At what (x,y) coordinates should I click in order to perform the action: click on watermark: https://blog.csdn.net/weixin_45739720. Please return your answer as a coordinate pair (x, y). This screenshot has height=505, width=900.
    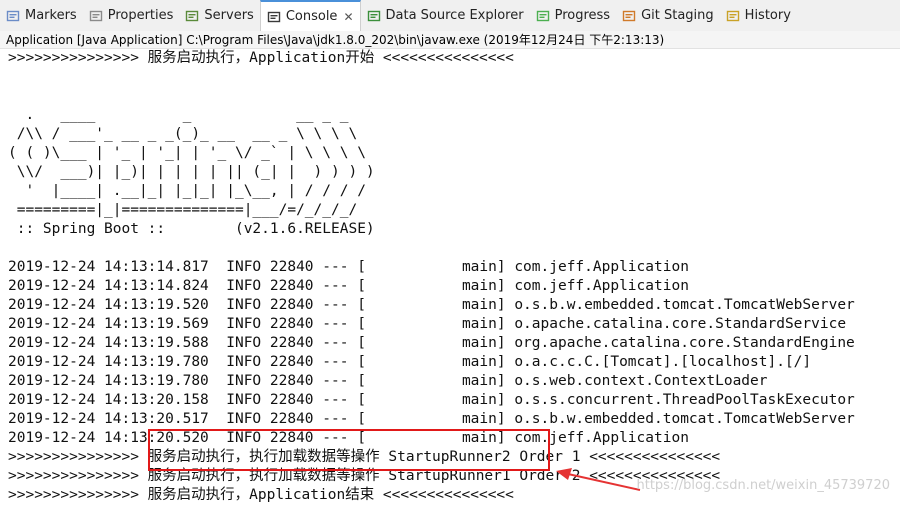
    Looking at the image, I should click on (763, 485).